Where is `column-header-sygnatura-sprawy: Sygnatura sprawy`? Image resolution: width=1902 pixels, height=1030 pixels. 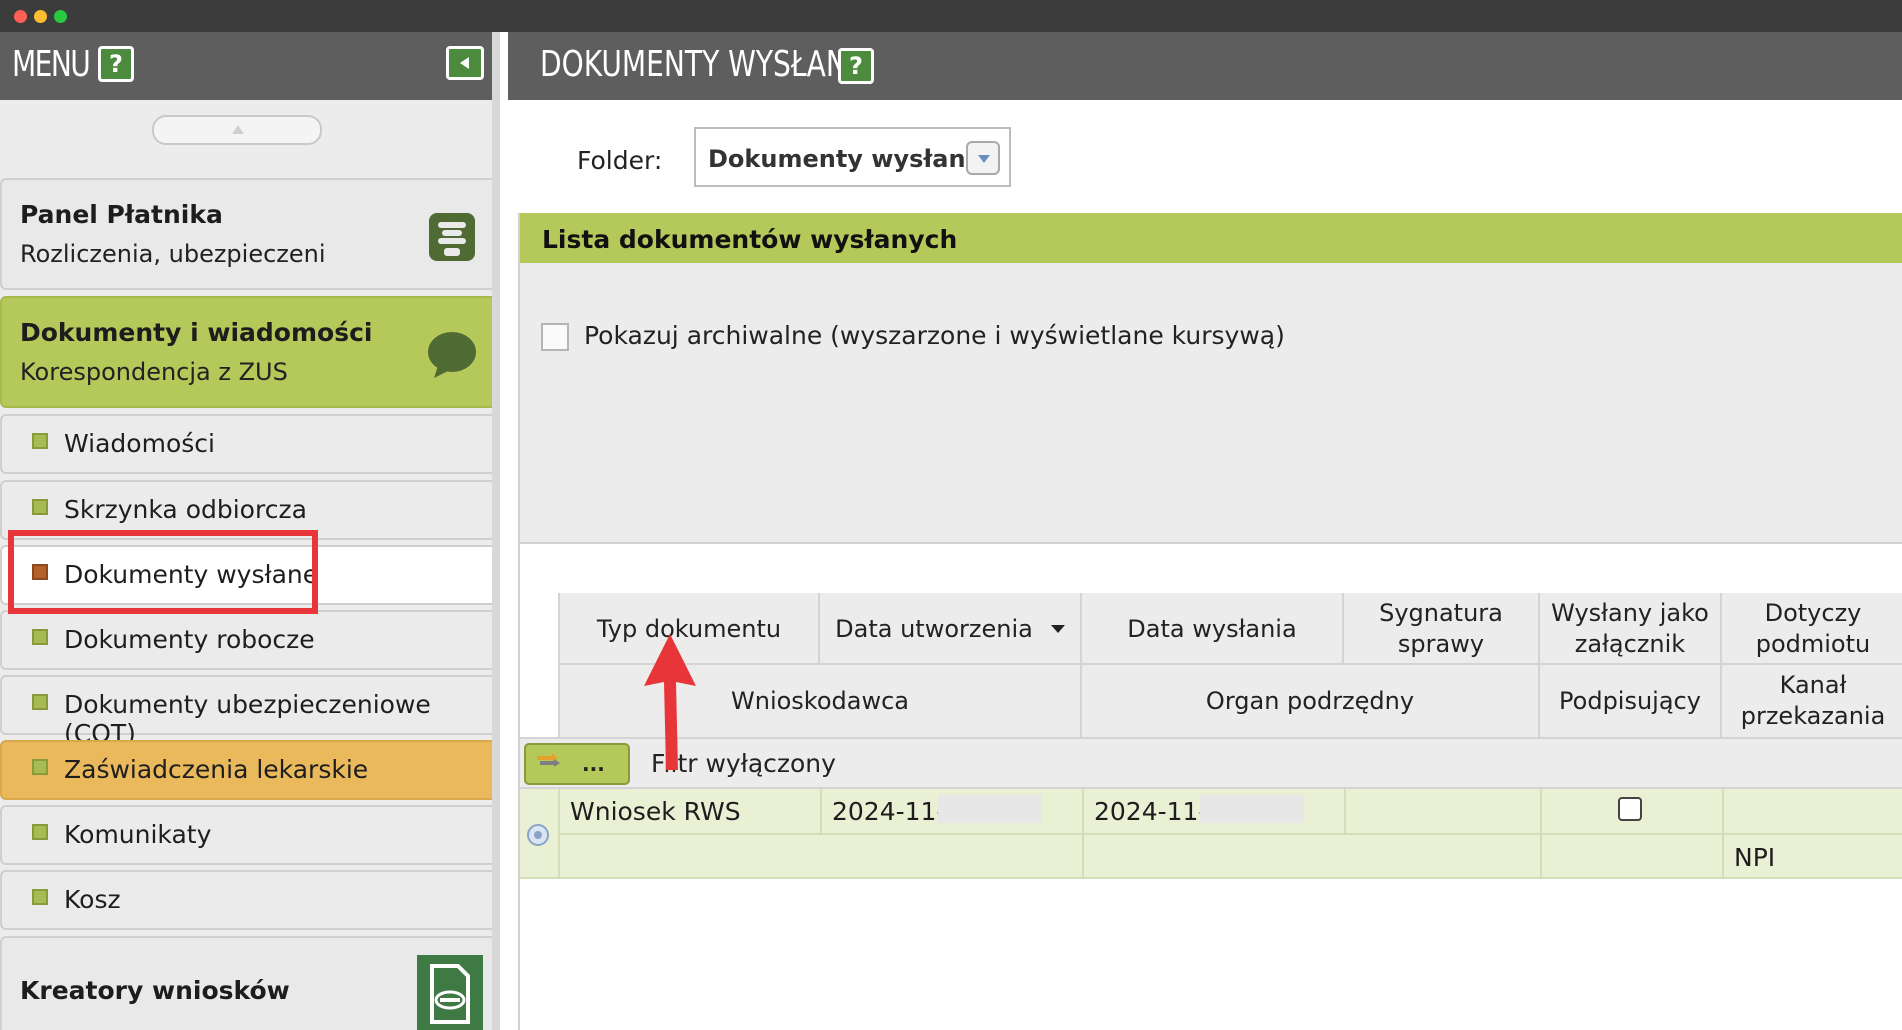
column-header-sygnatura-sprawy: Sygnatura sprawy is located at coordinates (1442, 629).